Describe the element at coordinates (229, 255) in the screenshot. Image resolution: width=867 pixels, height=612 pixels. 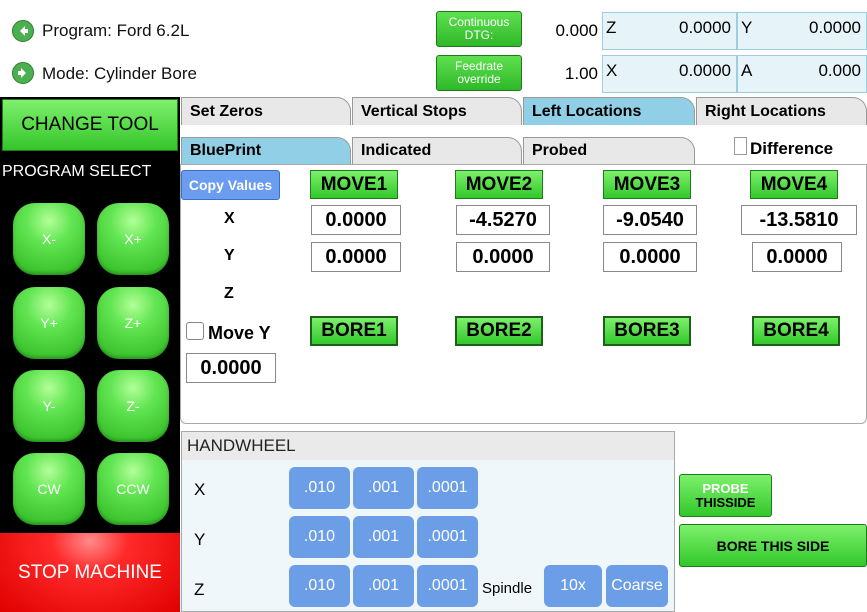
I see `row-label-y: Y` at that location.